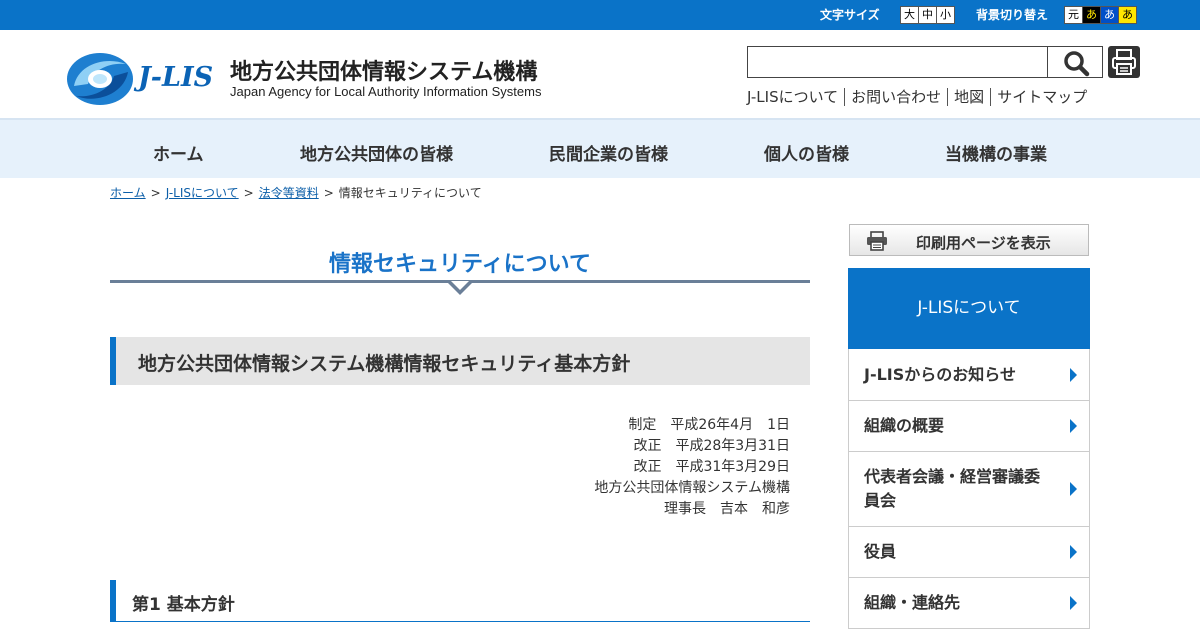  I want to click on section-heading: 第1 基本方針, so click(183, 605).